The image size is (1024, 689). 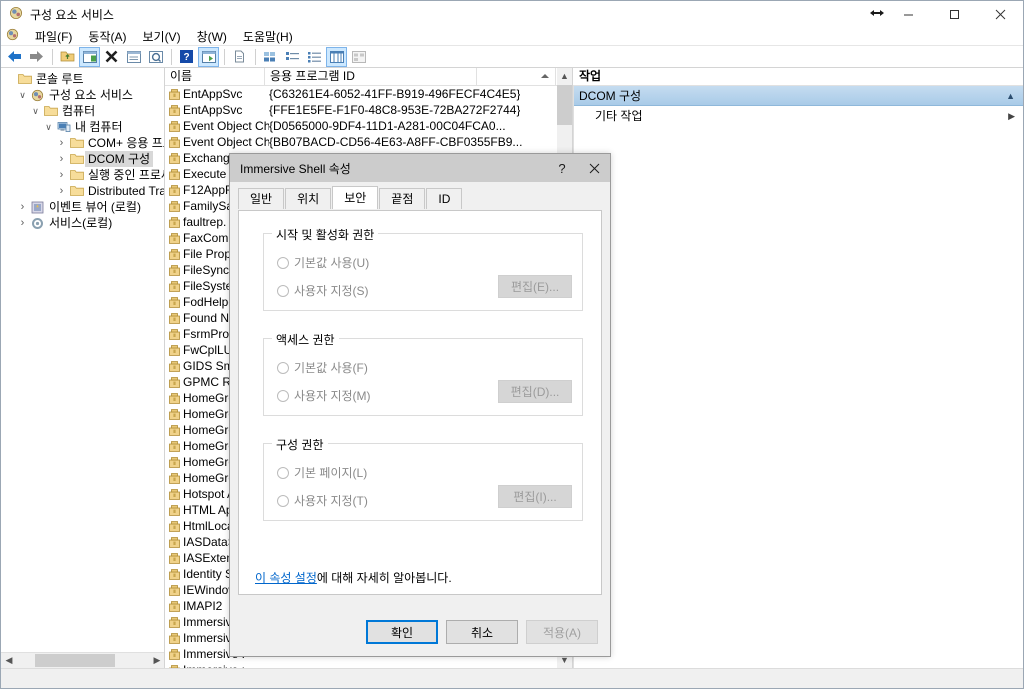 I want to click on radio-customize-launch: 사용자 지정(S), so click(x=323, y=290).